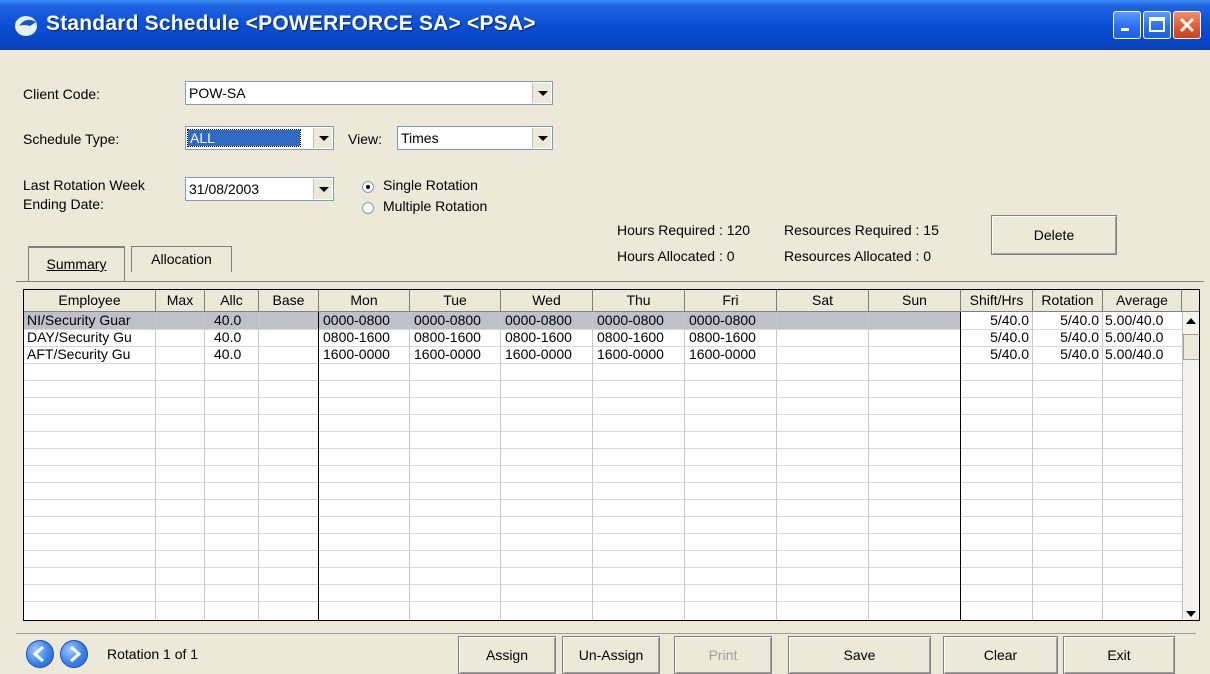 Image resolution: width=1210 pixels, height=674 pixels. Describe the element at coordinates (1119, 655) in the screenshot. I see `exit-button: Exit` at that location.